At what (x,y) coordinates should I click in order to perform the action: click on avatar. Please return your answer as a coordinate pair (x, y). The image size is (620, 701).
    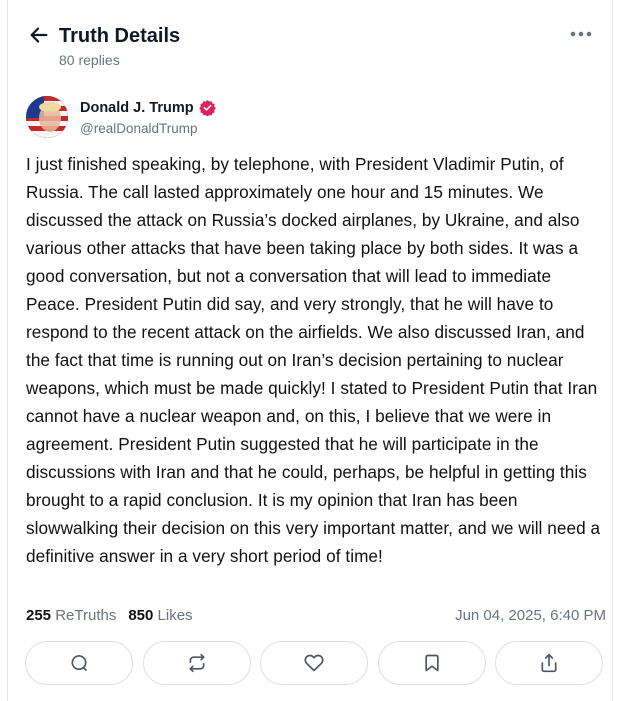
    Looking at the image, I should click on (47, 117).